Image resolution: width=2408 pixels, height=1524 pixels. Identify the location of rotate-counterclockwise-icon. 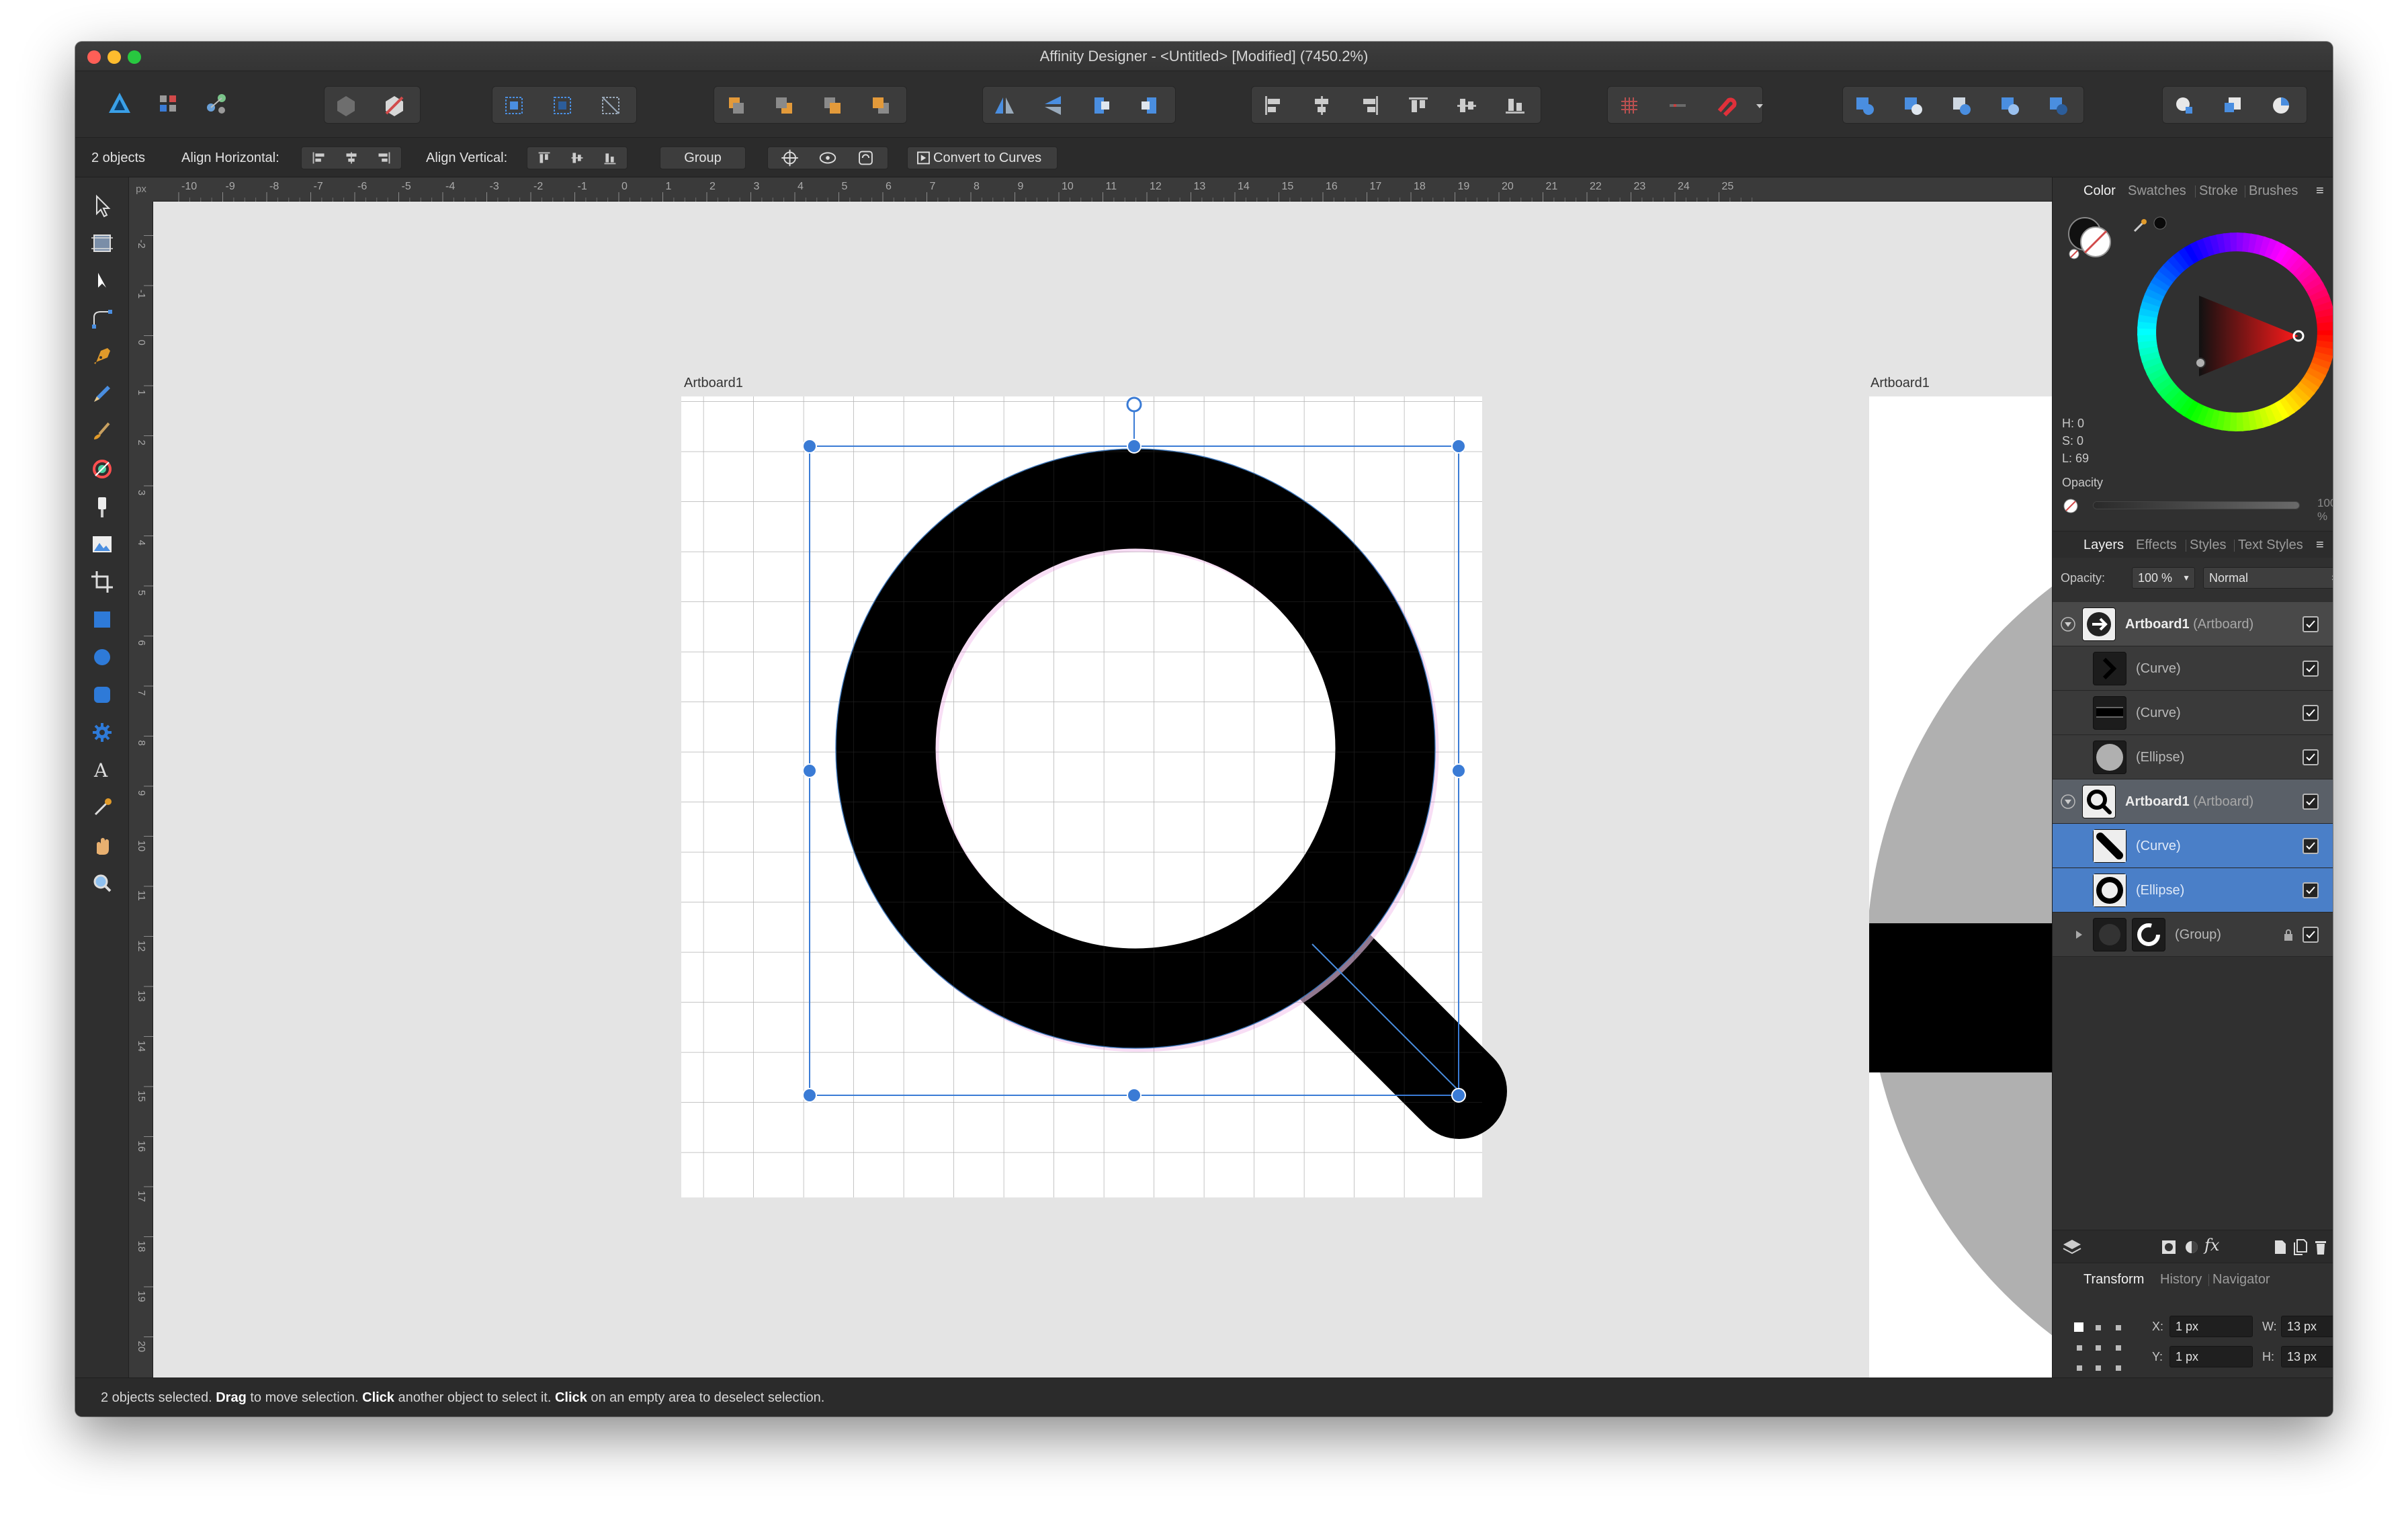
(1101, 105).